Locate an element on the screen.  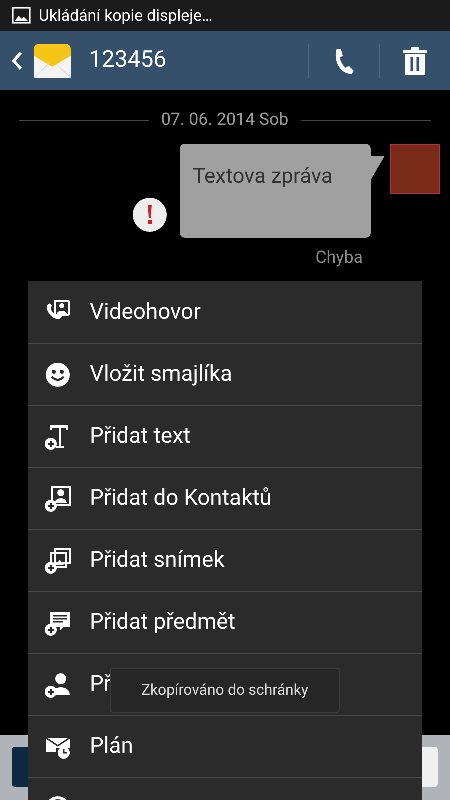
menu-item: Přidat předmět is located at coordinates (225, 622).